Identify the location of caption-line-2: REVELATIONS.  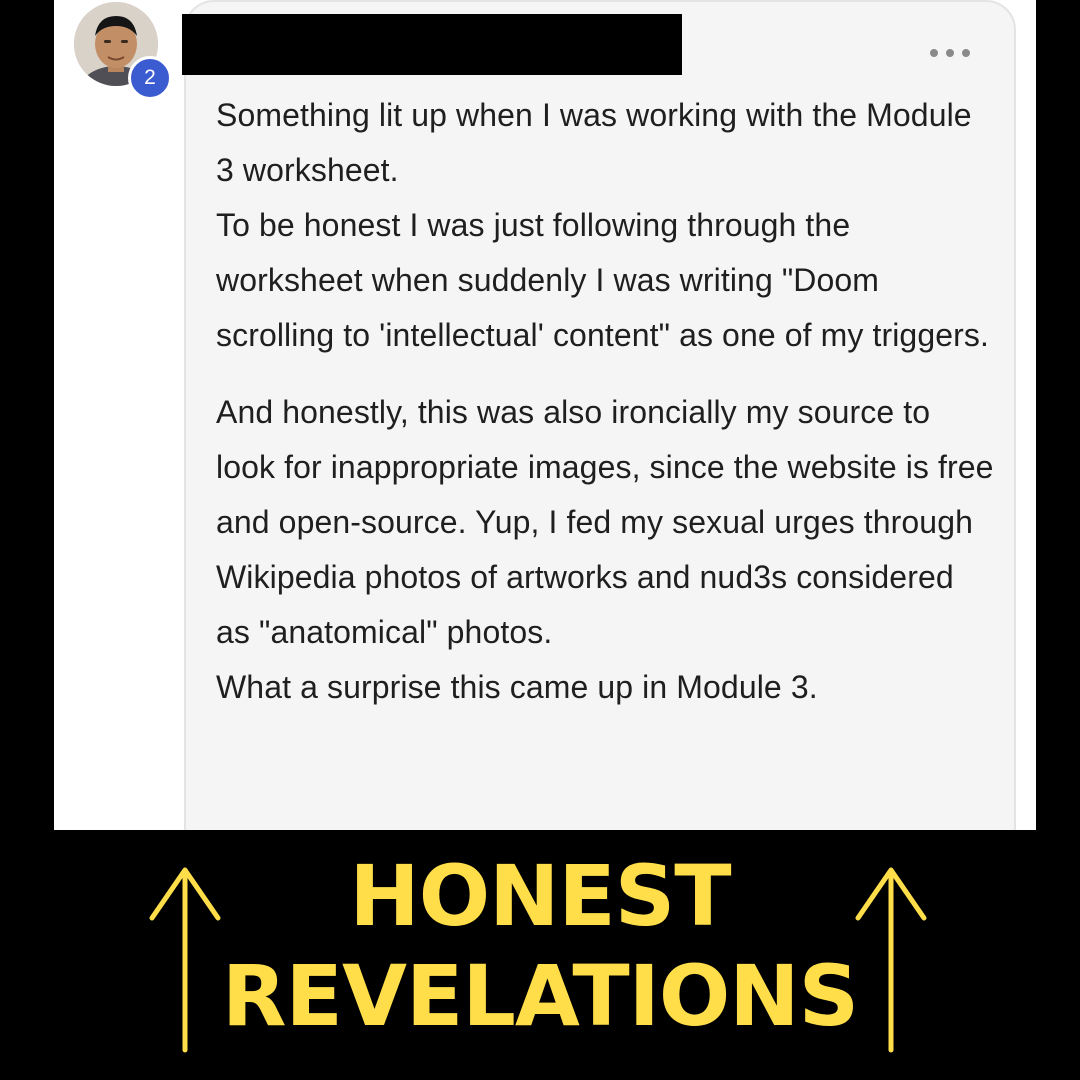
(540, 996).